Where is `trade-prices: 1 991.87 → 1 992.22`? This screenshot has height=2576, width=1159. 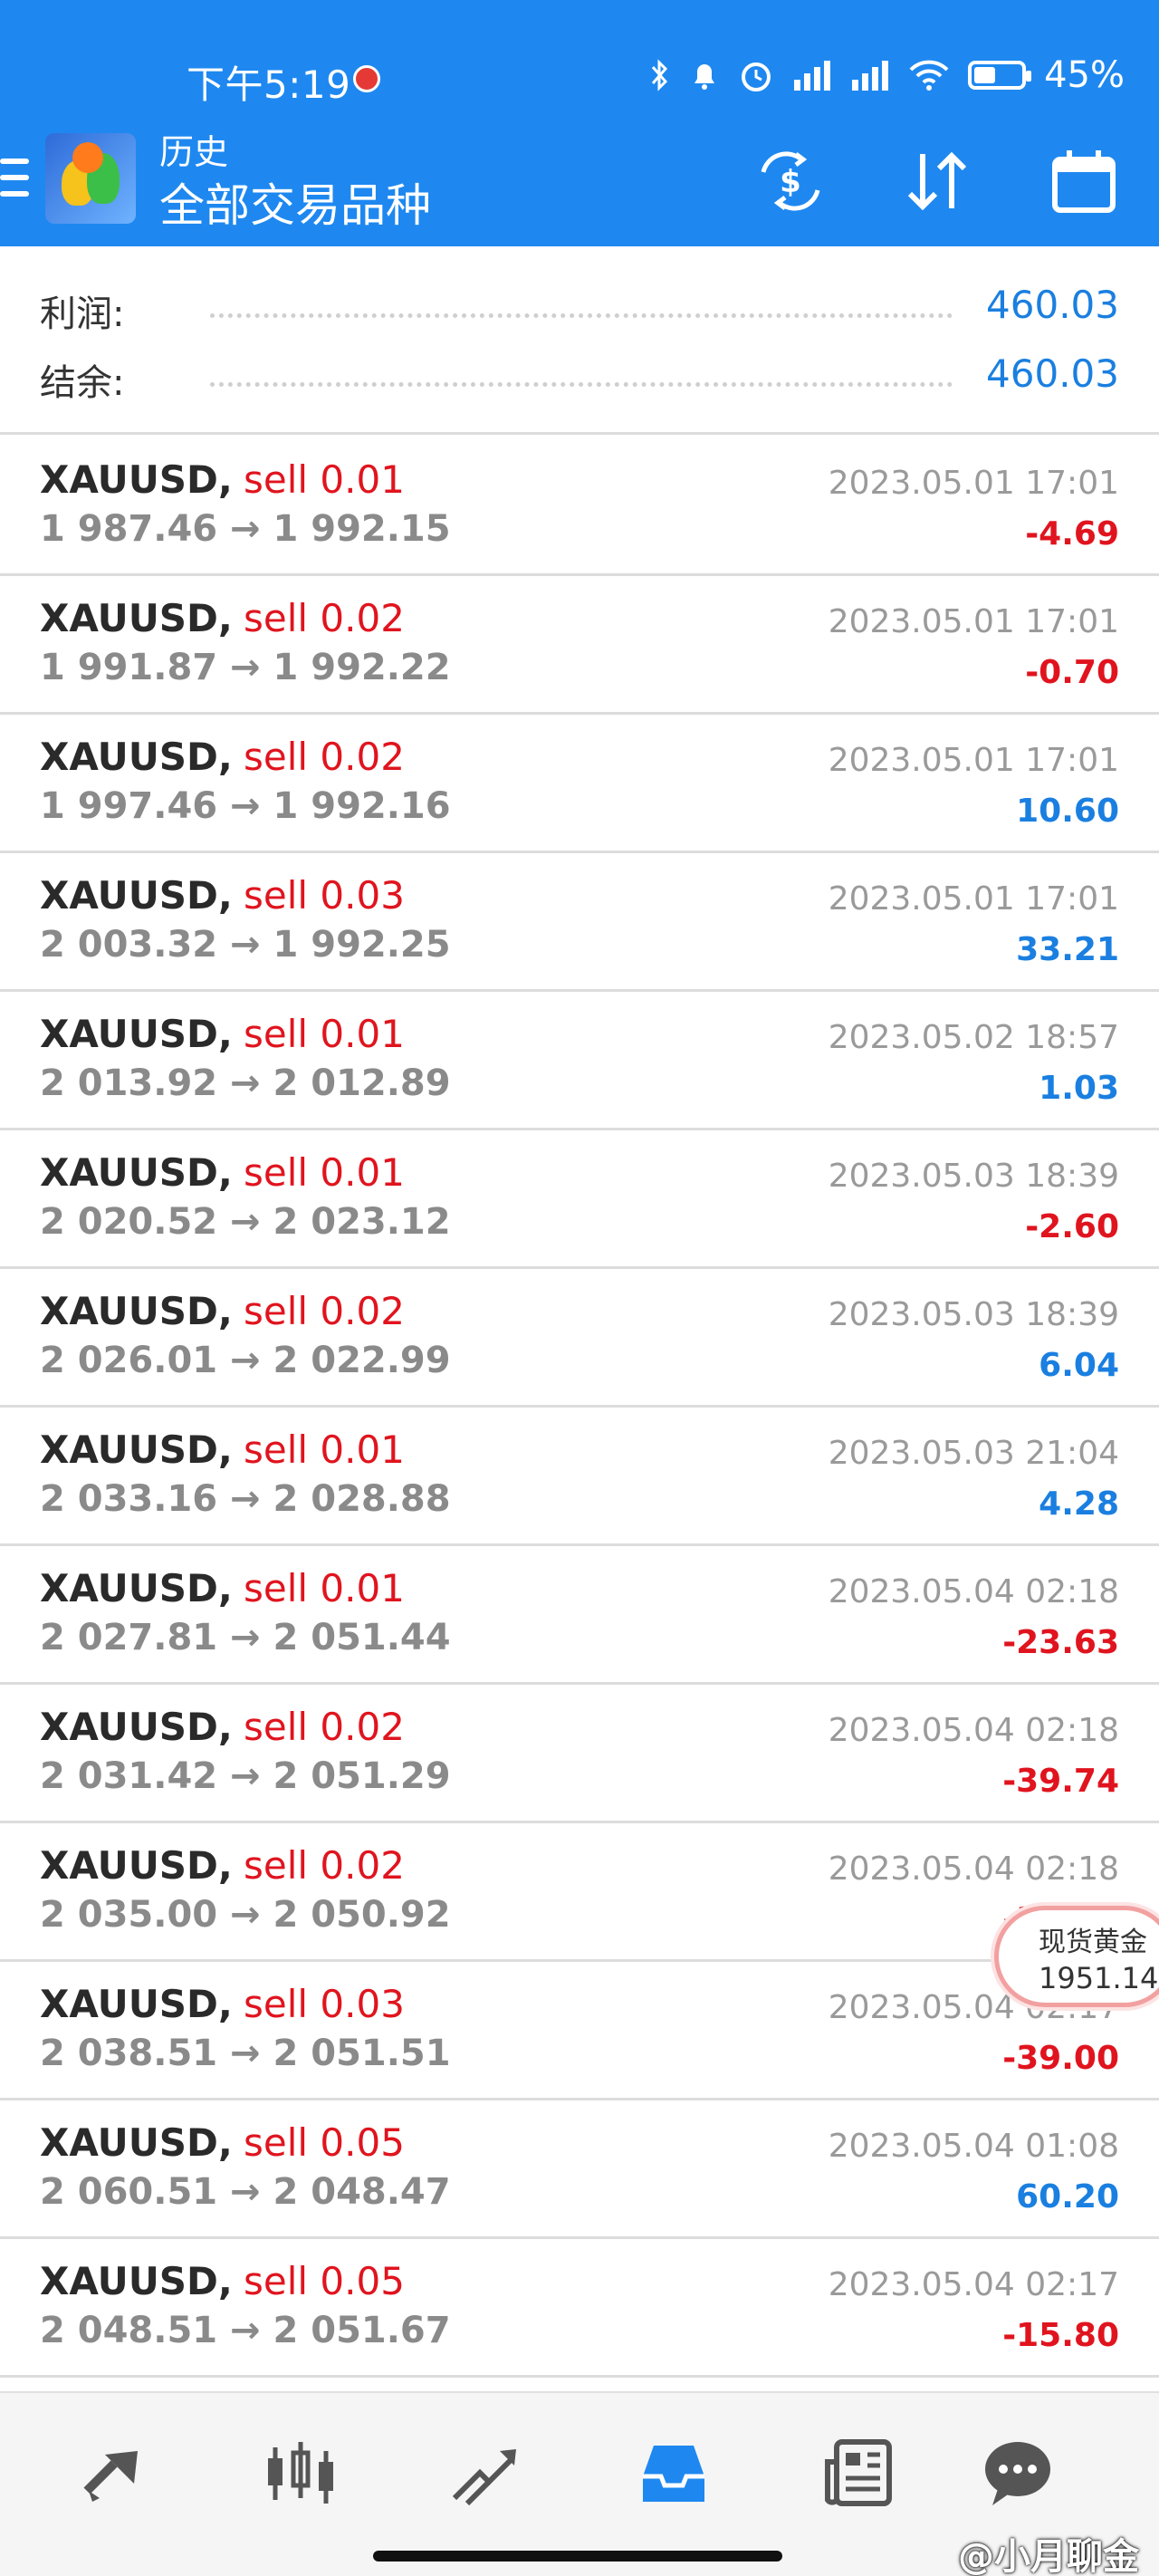
trade-prices: 1 991.87 → 1 992.22 is located at coordinates (246, 667).